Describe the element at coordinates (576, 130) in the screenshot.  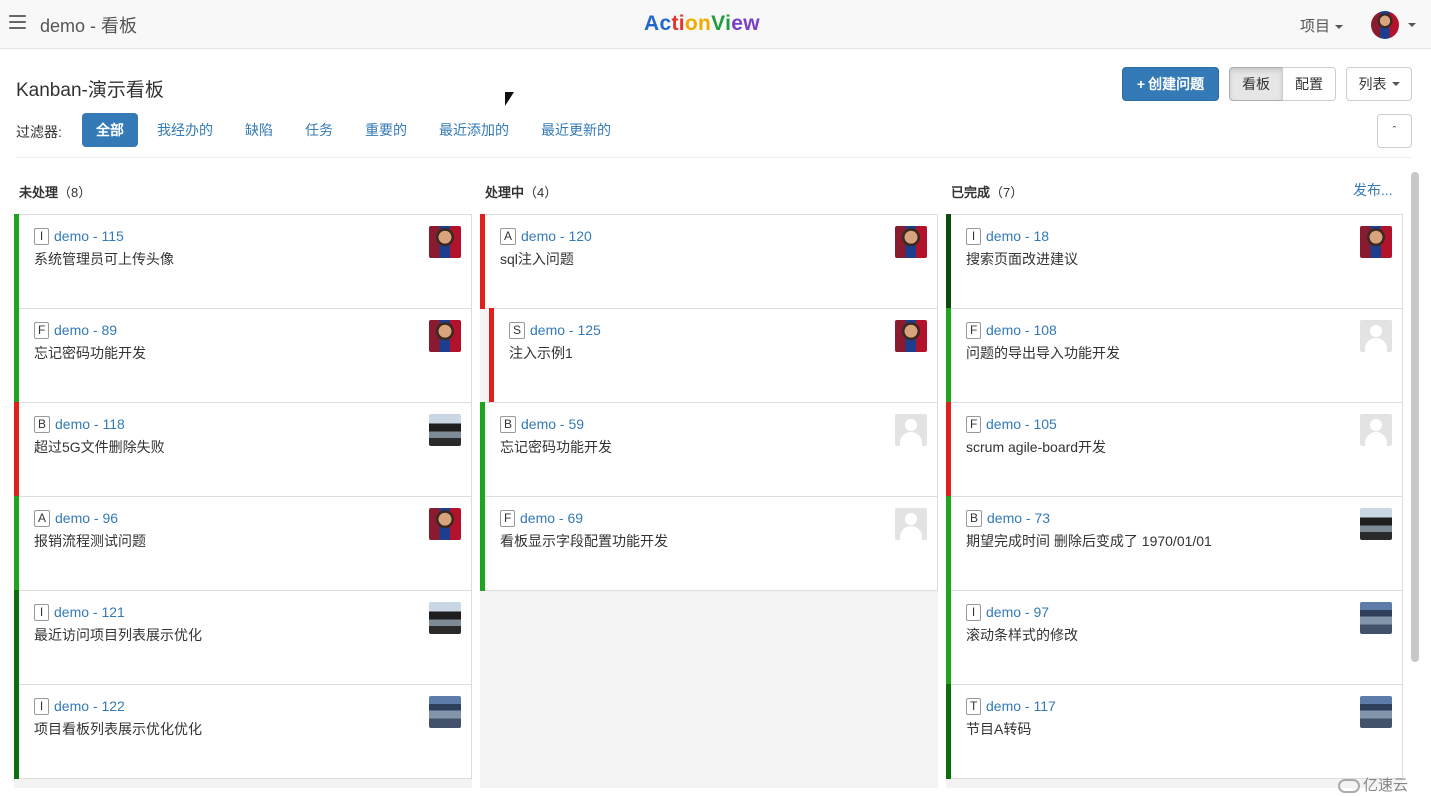
I see `filter-recently-updated: 最近更新的` at that location.